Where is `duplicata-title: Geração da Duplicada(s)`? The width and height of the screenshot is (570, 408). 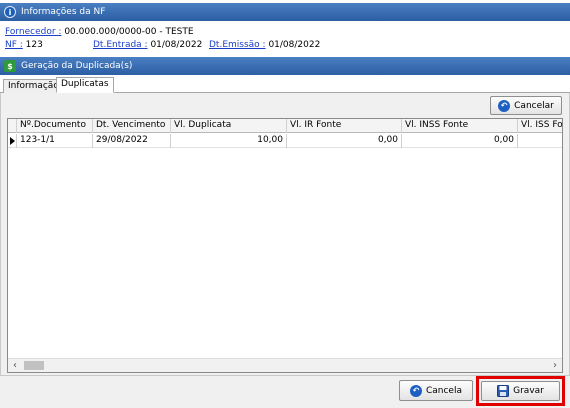
duplicata-title: Geração da Duplicada(s) is located at coordinates (77, 66).